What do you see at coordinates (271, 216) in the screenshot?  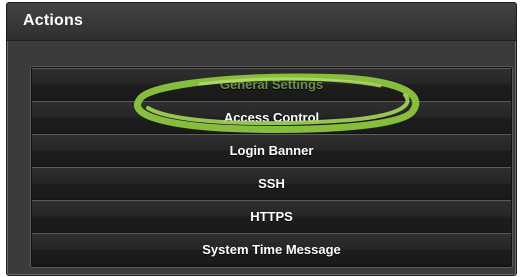 I see `https-button: HTTPS` at bounding box center [271, 216].